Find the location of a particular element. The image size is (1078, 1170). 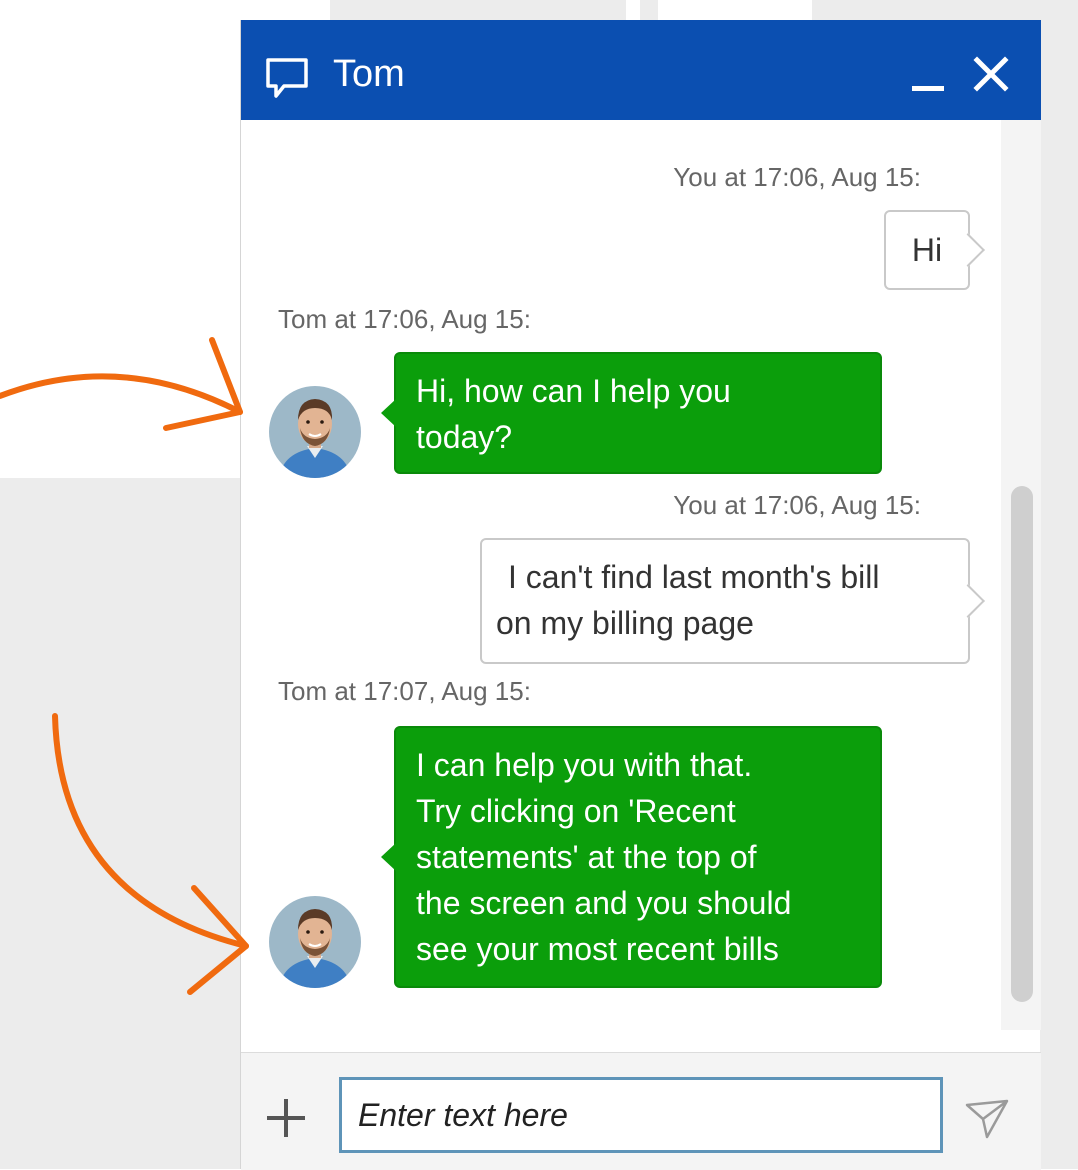

message-meta: Tom at 17:07, Aug 15: is located at coordinates (404, 691).